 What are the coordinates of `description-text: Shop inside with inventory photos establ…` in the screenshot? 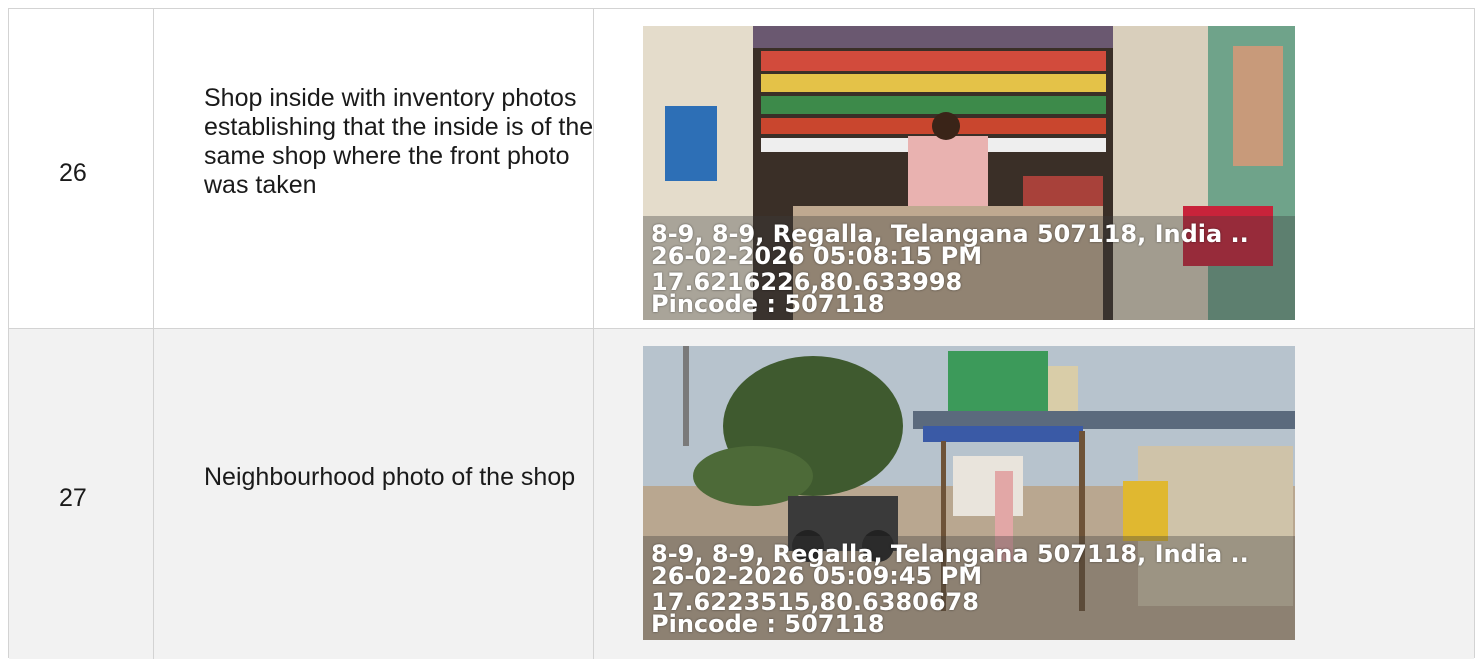 It's located at (399, 141).